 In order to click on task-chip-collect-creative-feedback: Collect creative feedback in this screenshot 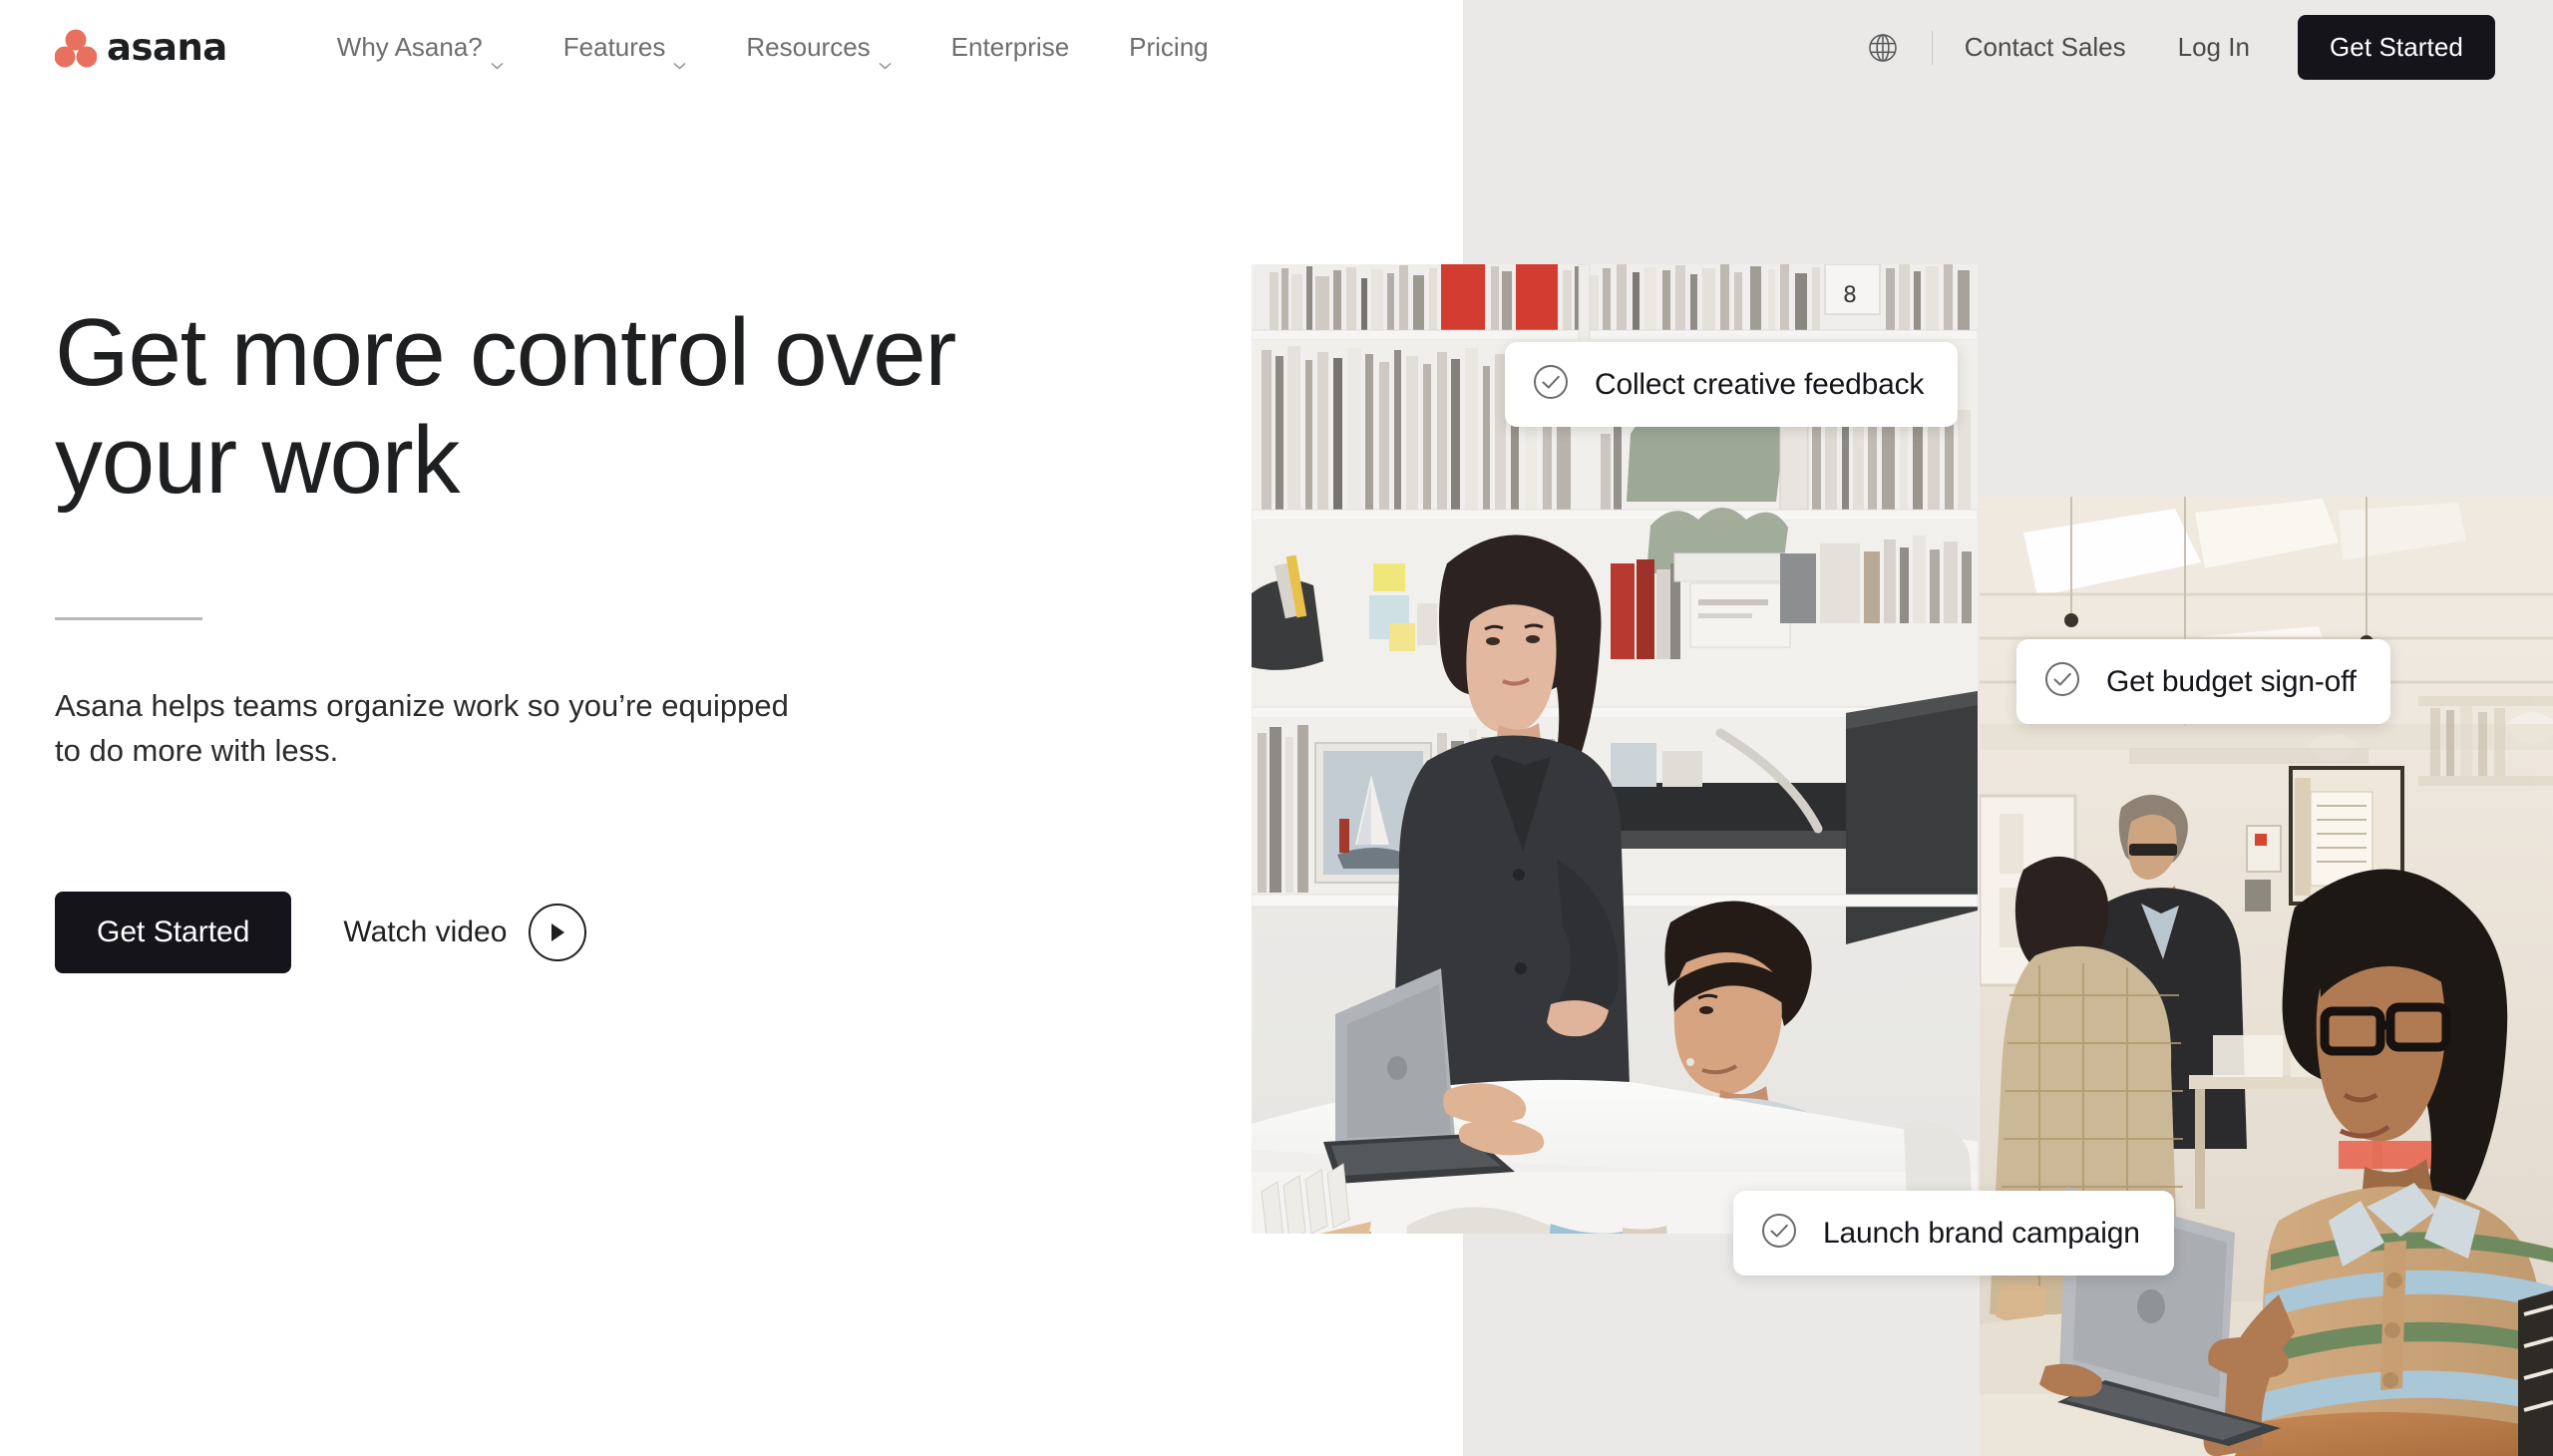, I will do `click(1732, 384)`.